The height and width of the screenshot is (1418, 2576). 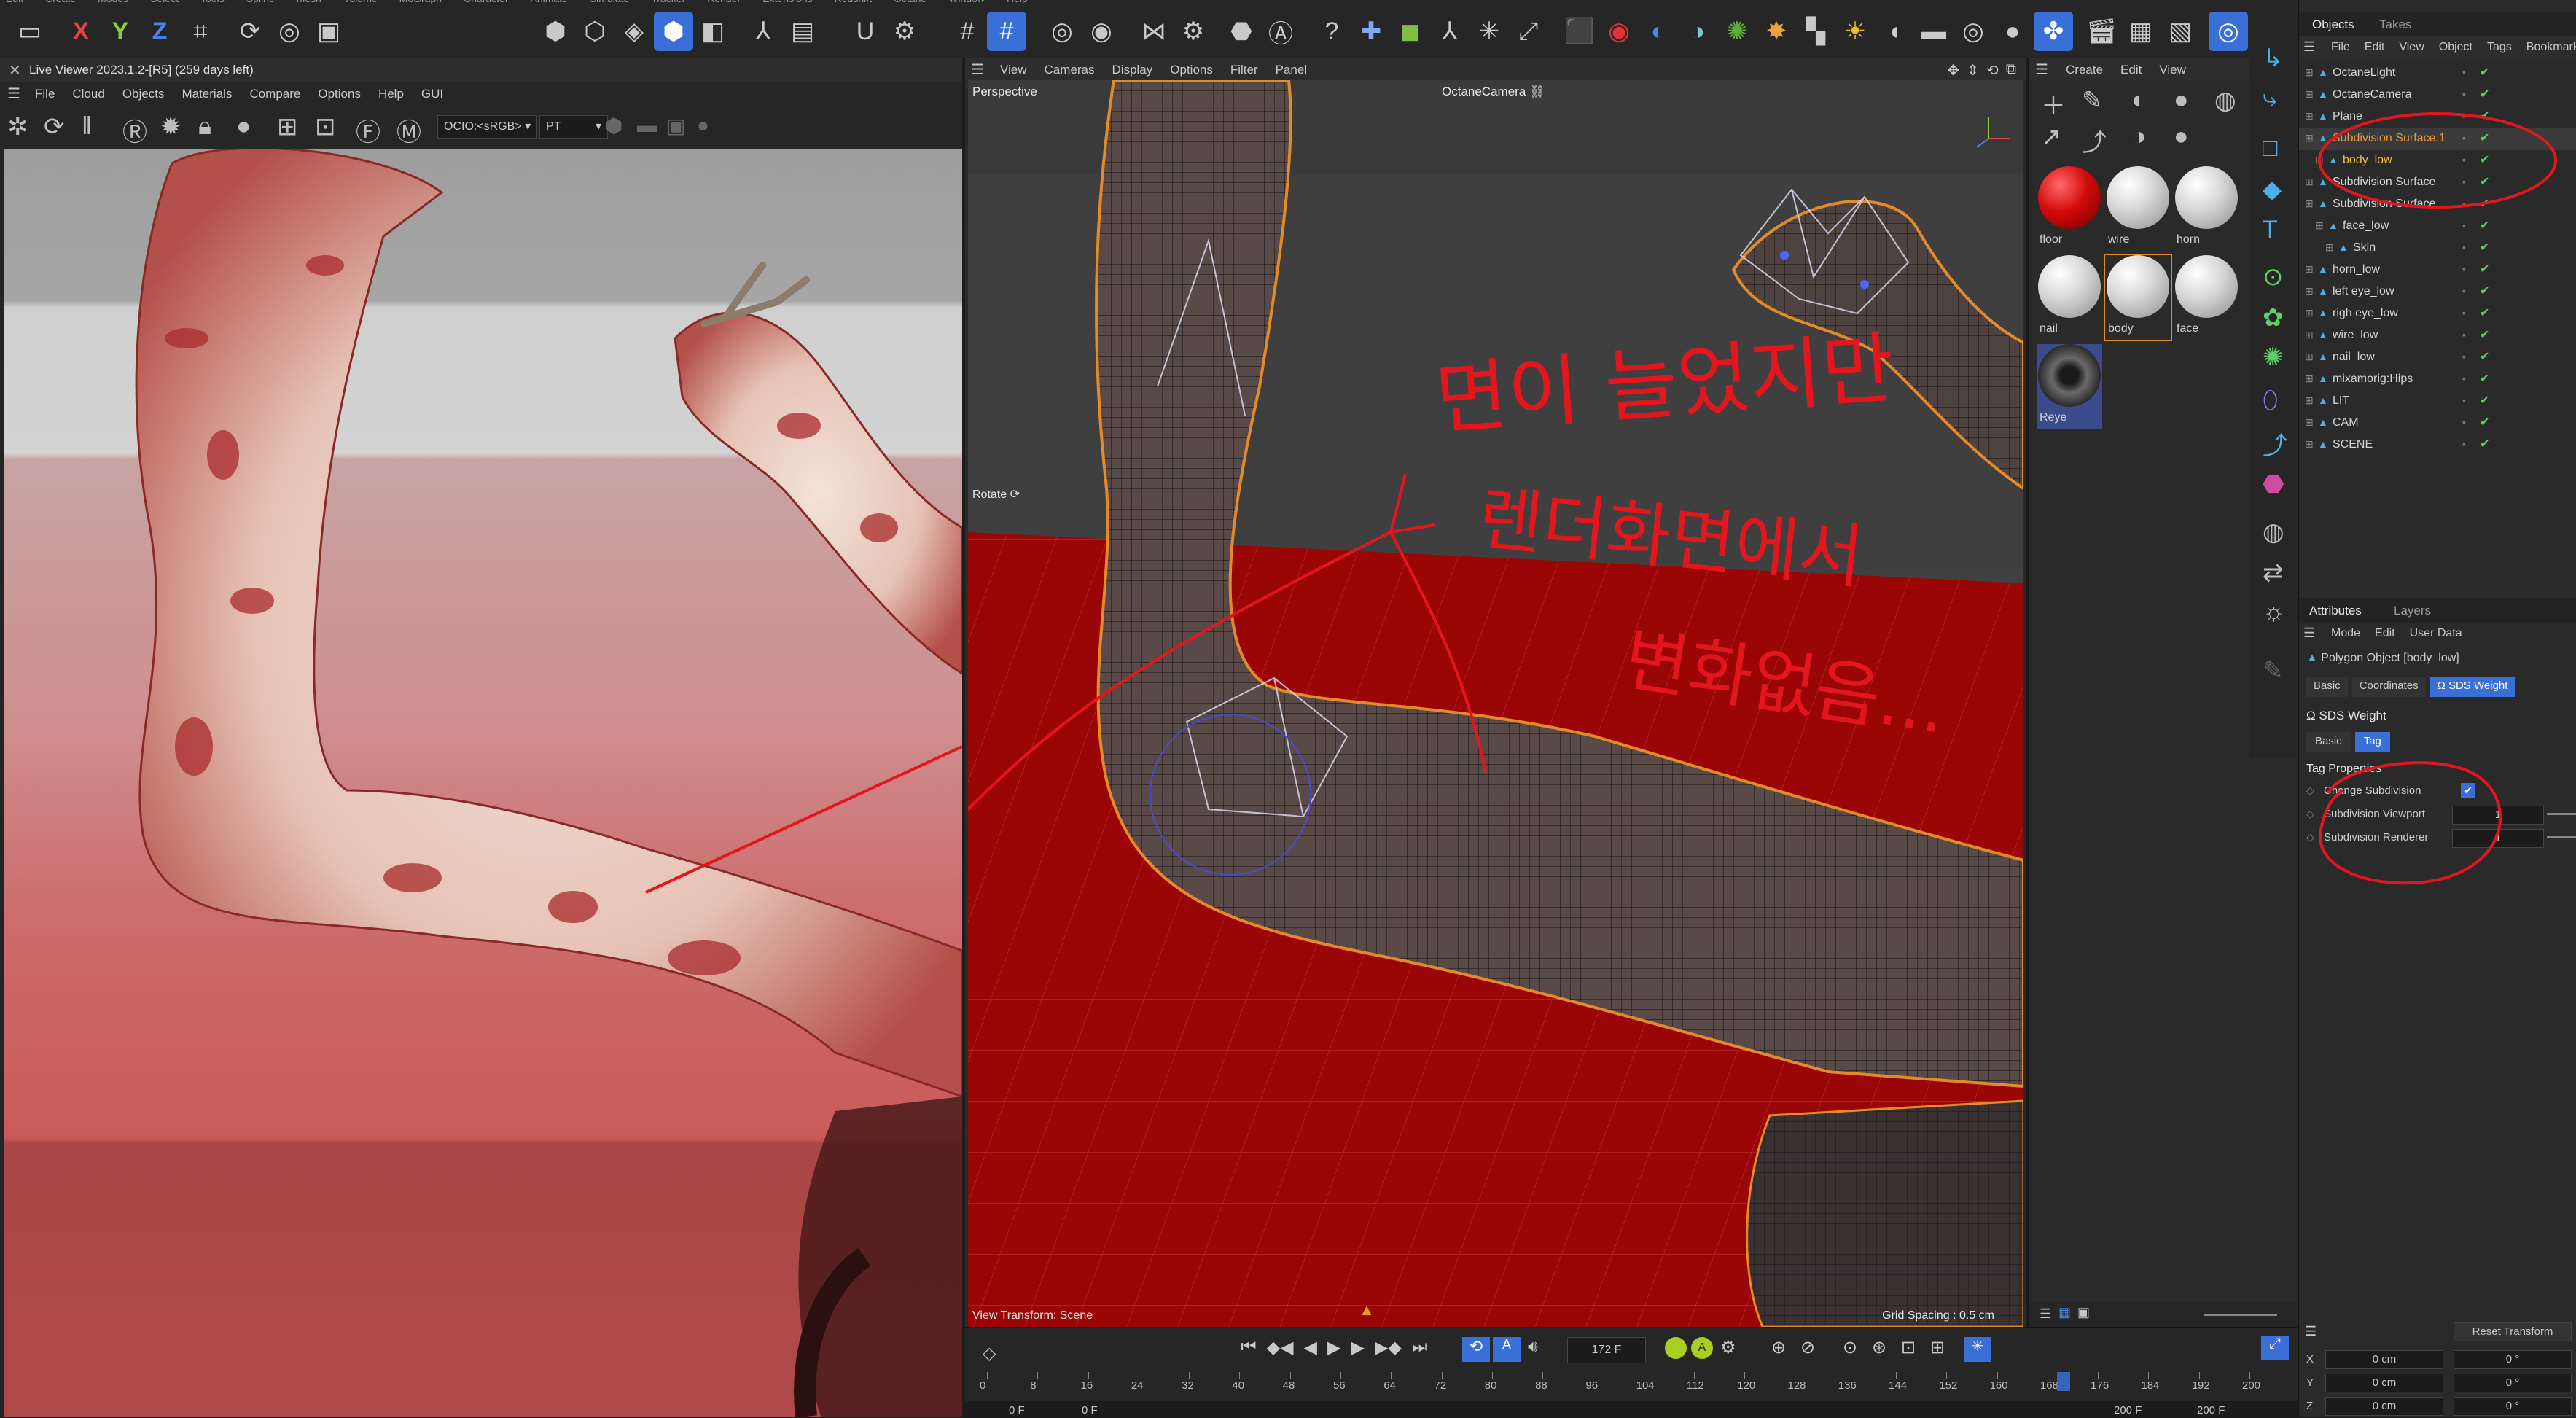 I want to click on move-icon: ⇕, so click(x=1973, y=70).